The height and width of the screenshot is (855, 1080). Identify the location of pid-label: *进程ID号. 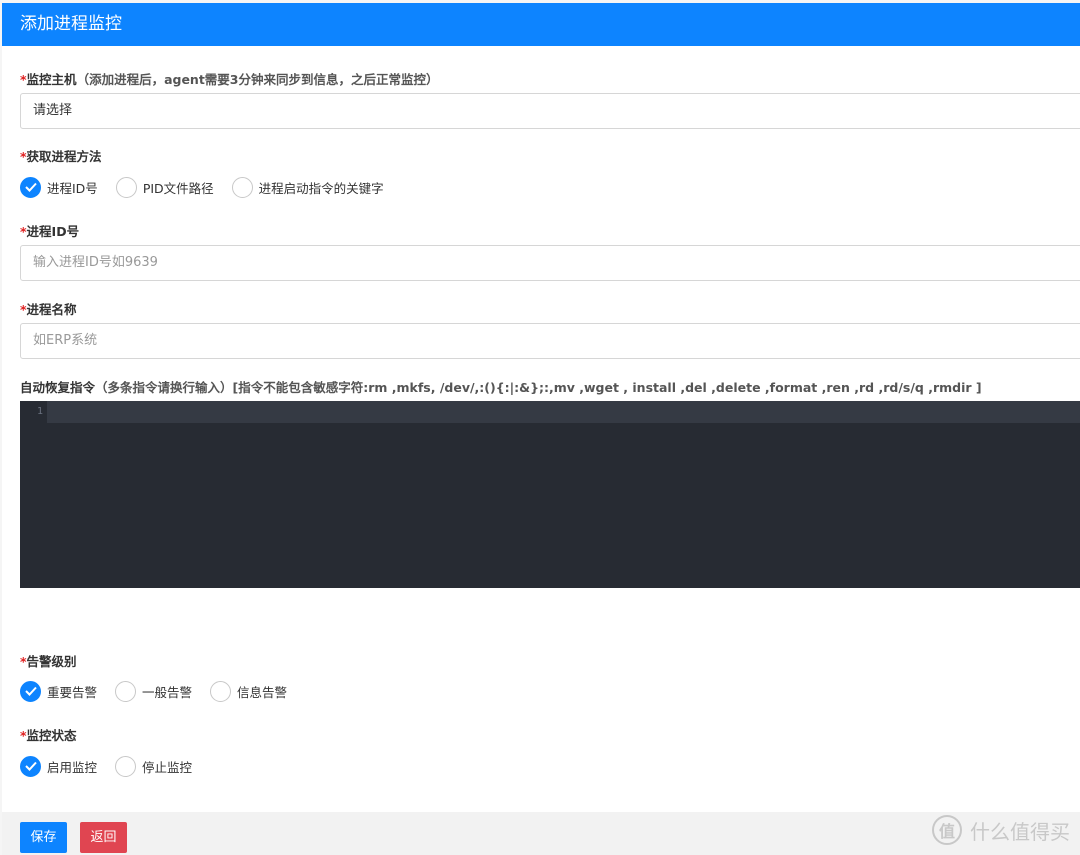
(49, 230).